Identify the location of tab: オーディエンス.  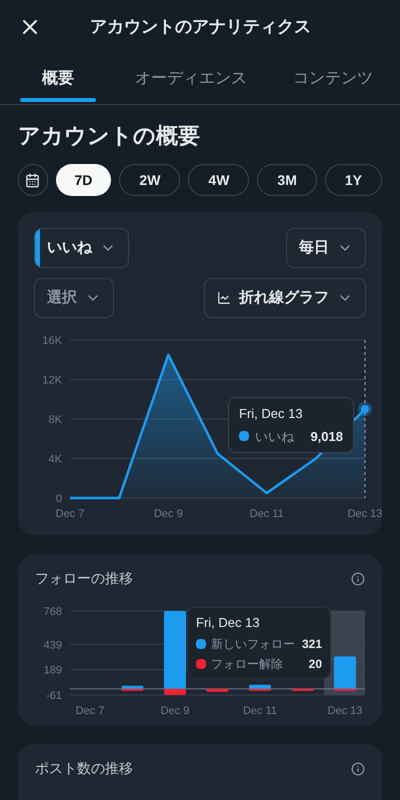
(191, 79).